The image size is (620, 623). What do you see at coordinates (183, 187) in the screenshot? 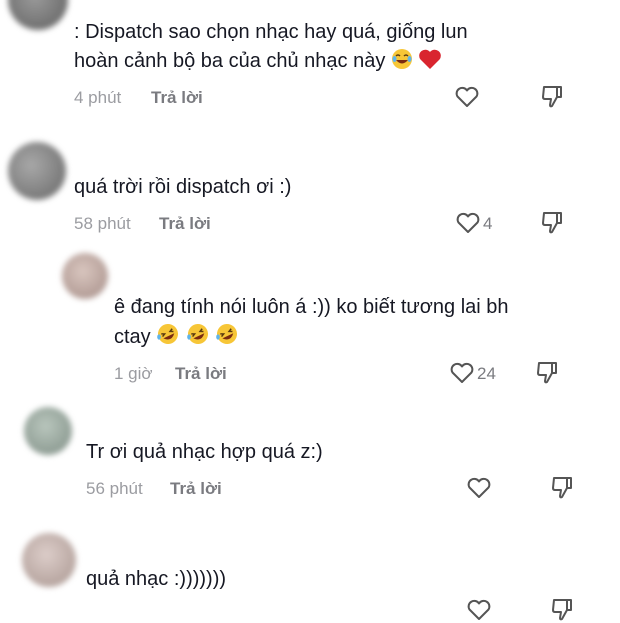
I see `comment-text: quá trời rồi dispatch ơi :)` at bounding box center [183, 187].